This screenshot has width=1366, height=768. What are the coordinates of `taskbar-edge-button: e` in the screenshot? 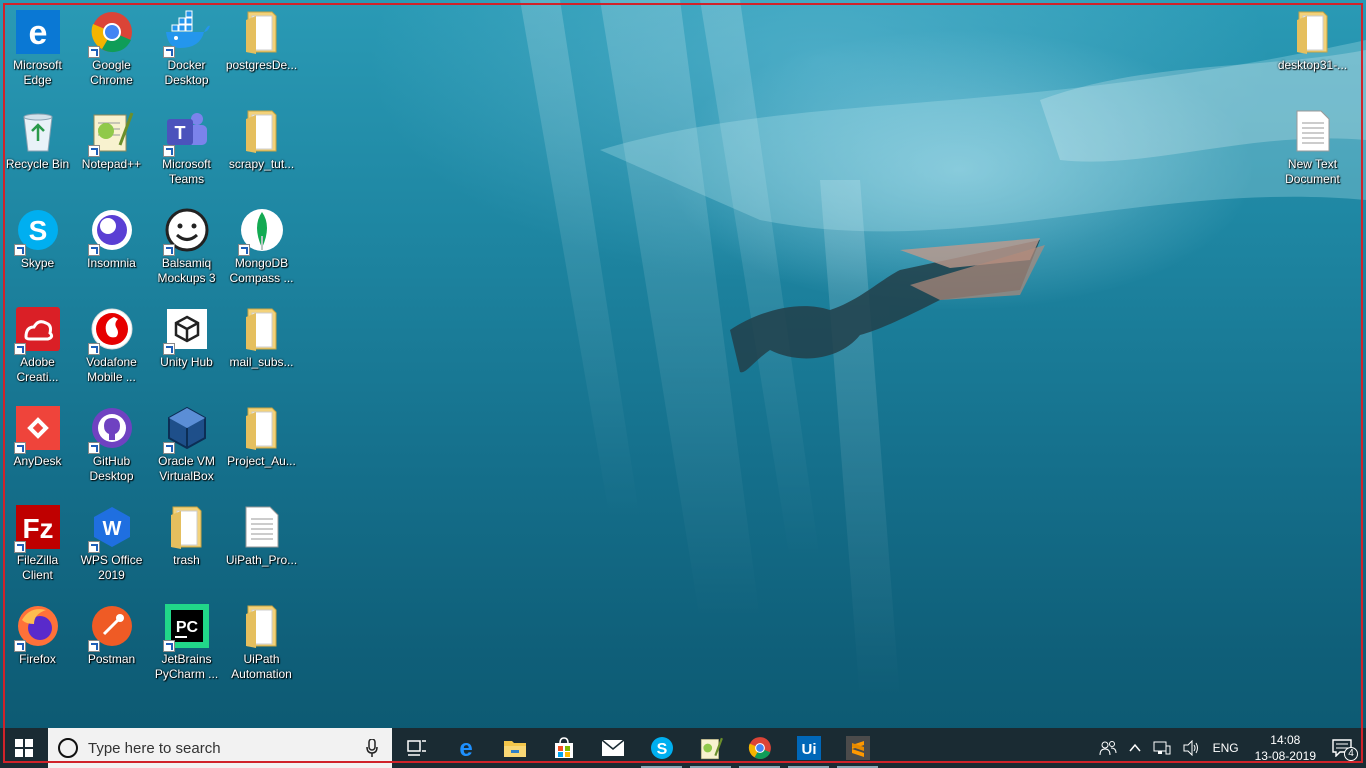 It's located at (465, 748).